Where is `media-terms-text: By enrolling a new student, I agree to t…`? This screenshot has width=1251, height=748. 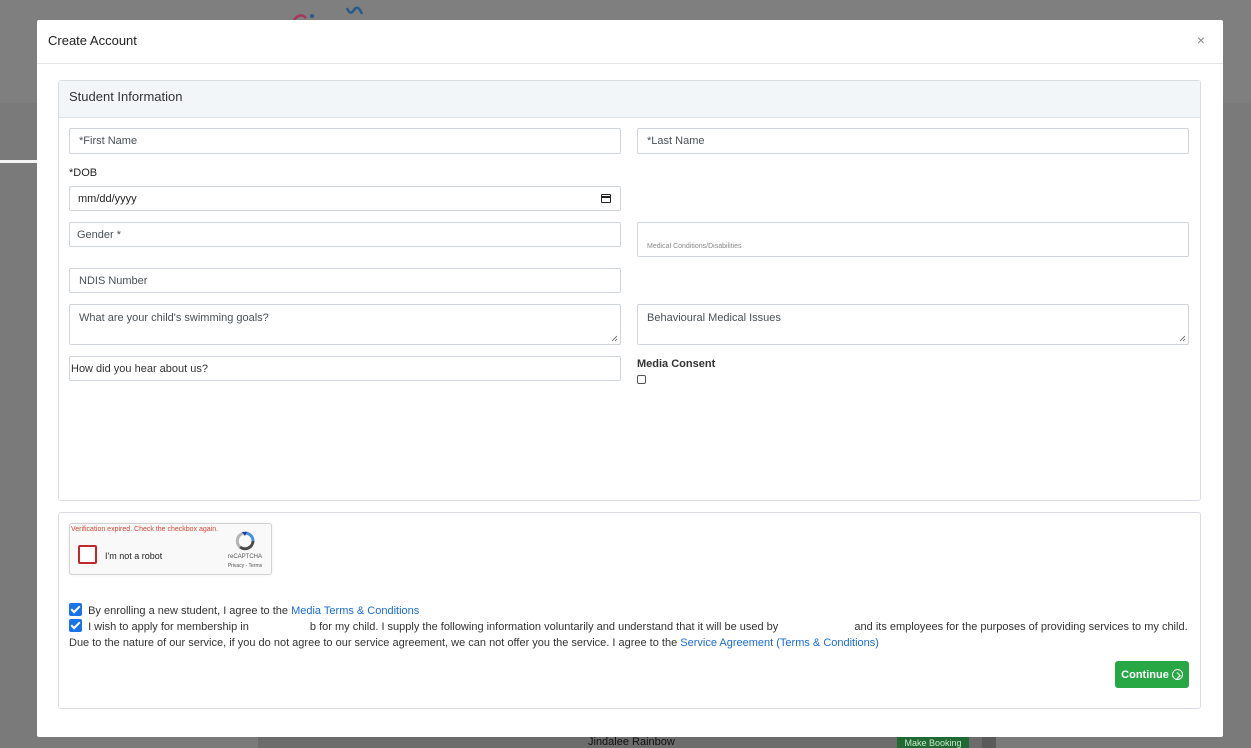 media-terms-text: By enrolling a new student, I agree to t… is located at coordinates (188, 611).